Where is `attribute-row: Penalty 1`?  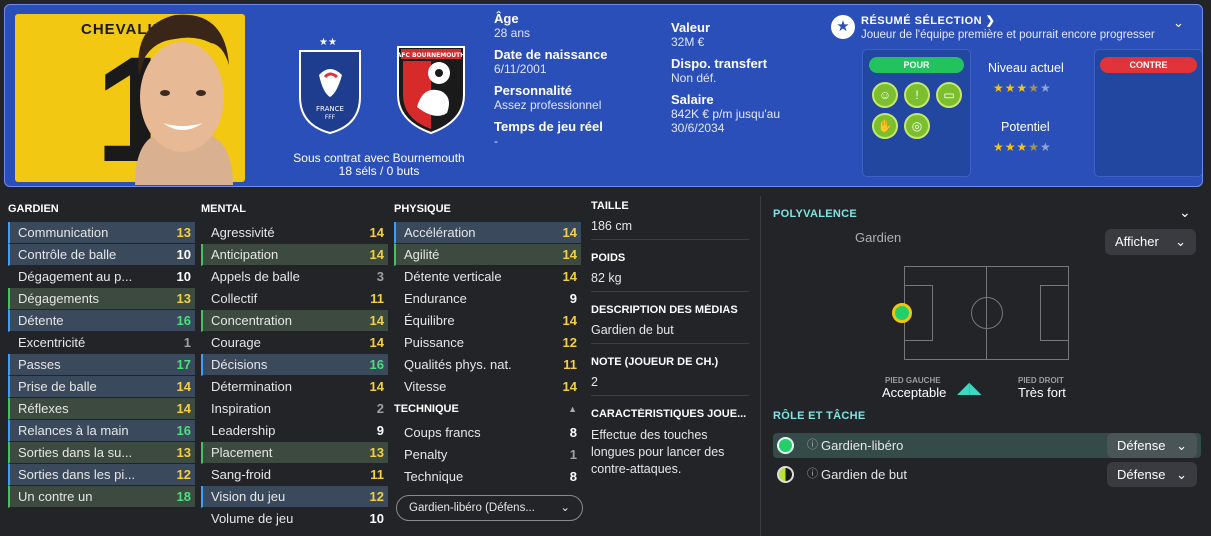
attribute-row: Penalty 1 is located at coordinates (487, 455).